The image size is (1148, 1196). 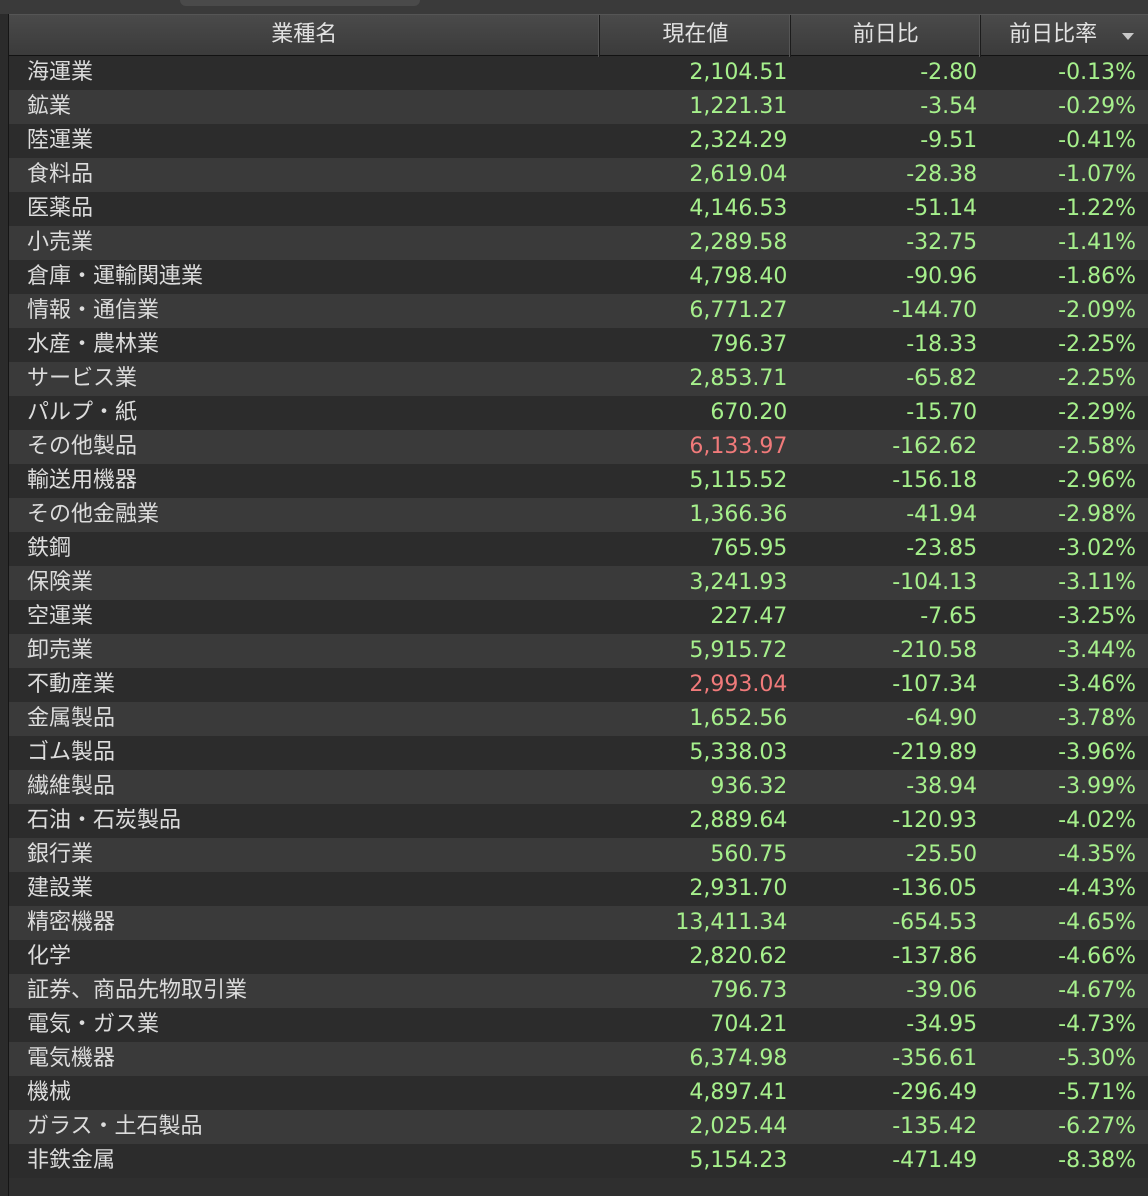 I want to click on table-row: ゴム製品 5,338.03 -219.89 -3.96%, so click(x=578, y=753).